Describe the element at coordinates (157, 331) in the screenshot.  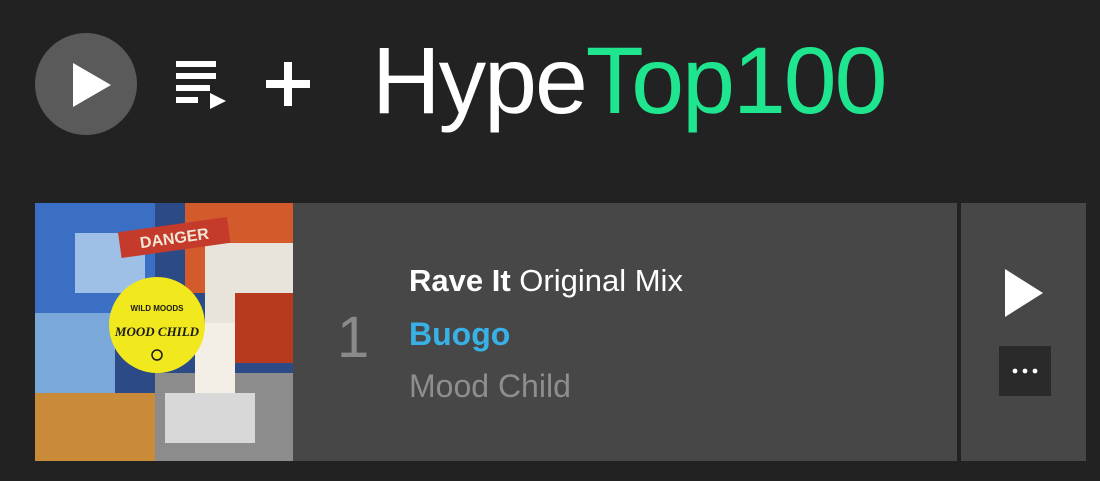
I see `artwork-mood-child-text: MOOD CHILD` at that location.